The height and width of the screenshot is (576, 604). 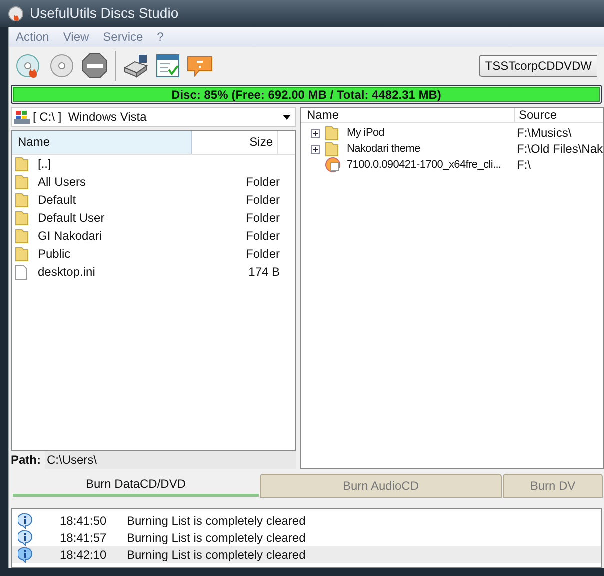 I want to click on file-name: Default, so click(x=133, y=200).